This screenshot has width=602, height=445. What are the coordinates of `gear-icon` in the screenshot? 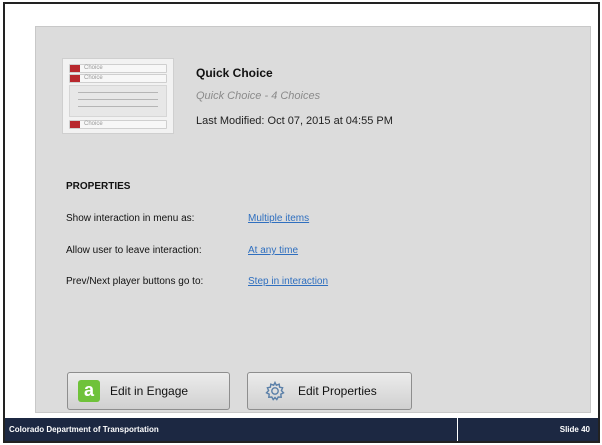 It's located at (275, 390).